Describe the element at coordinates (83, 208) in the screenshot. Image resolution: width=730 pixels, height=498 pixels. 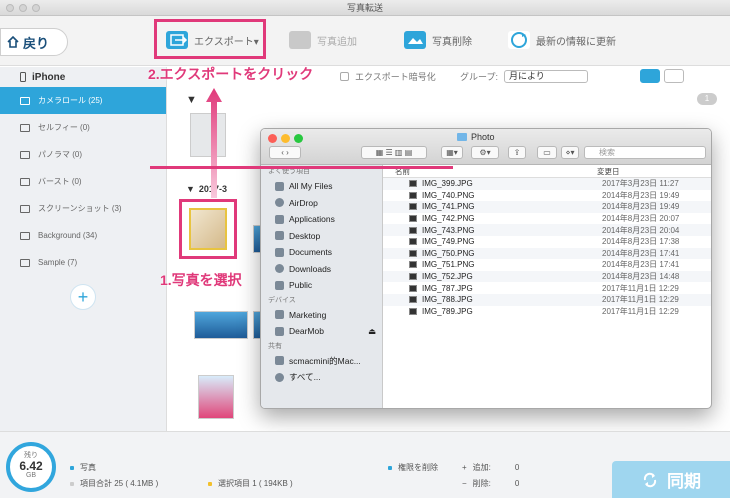
I see `sidebar-item-screenshot: スクリーンショット (3)` at that location.